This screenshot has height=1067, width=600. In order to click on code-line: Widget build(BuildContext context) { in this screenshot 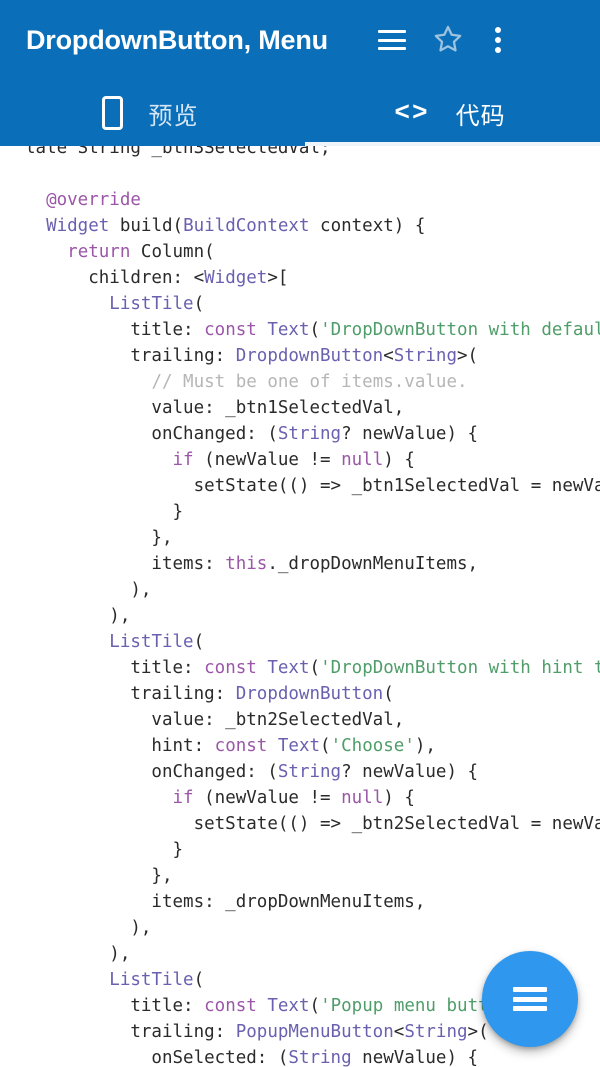, I will do `click(236, 226)`.